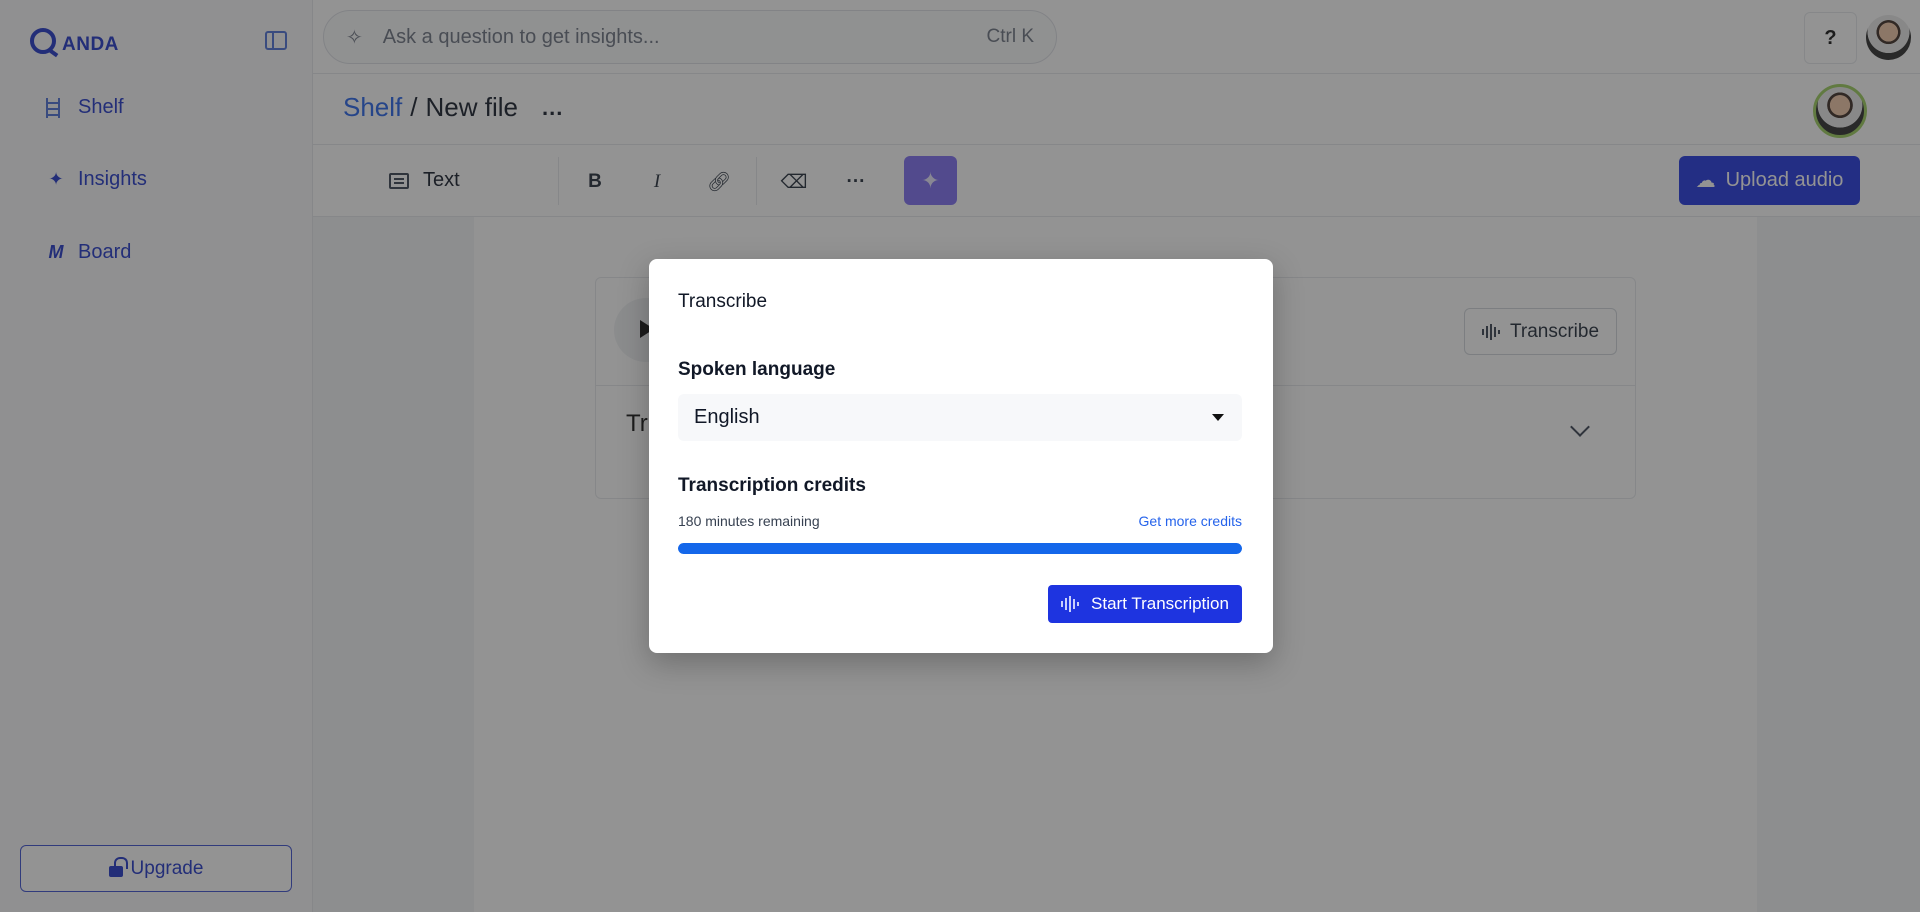  I want to click on credits-remaining: 180 minutes remaining, so click(749, 521).